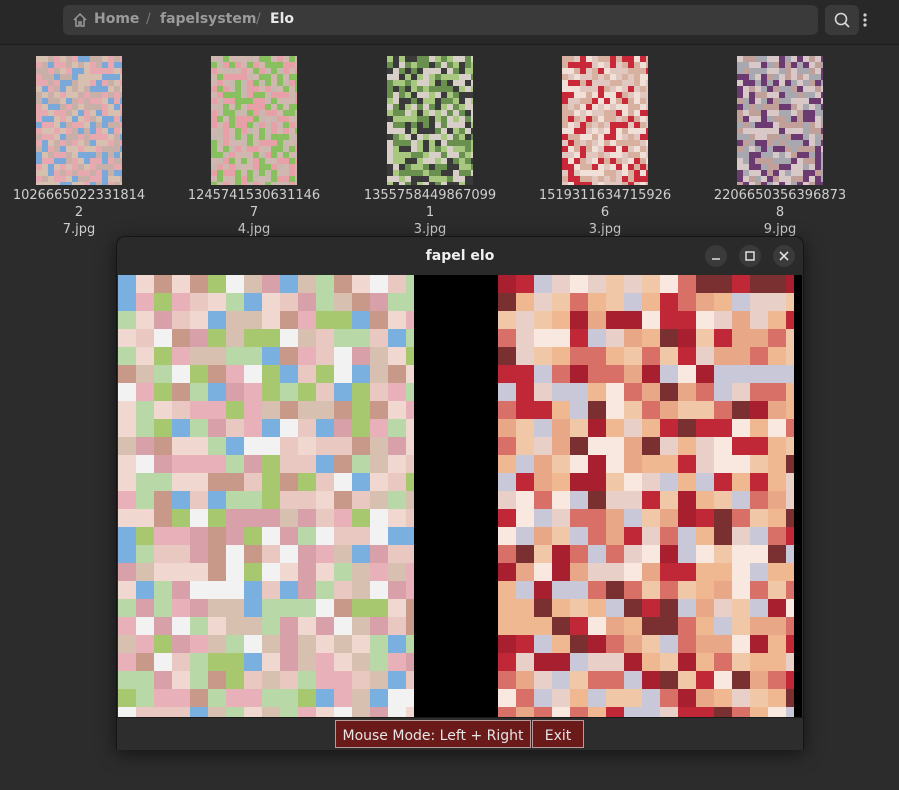 Image resolution: width=899 pixels, height=790 pixels. What do you see at coordinates (254, 204) in the screenshot?
I see `file-name-line: 12457415306311467` at bounding box center [254, 204].